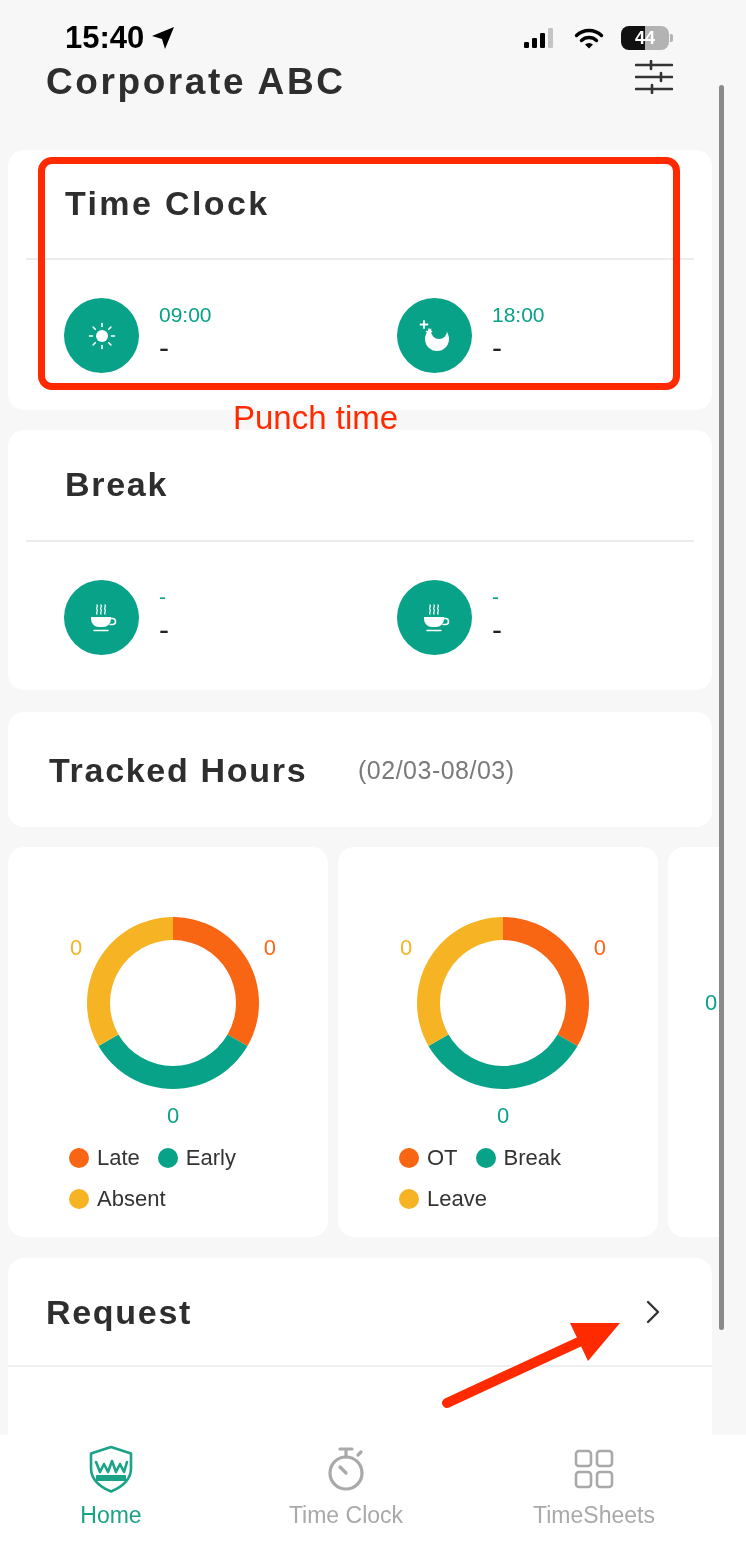  I want to click on nav-tab: TimeSheets, so click(594, 1493).